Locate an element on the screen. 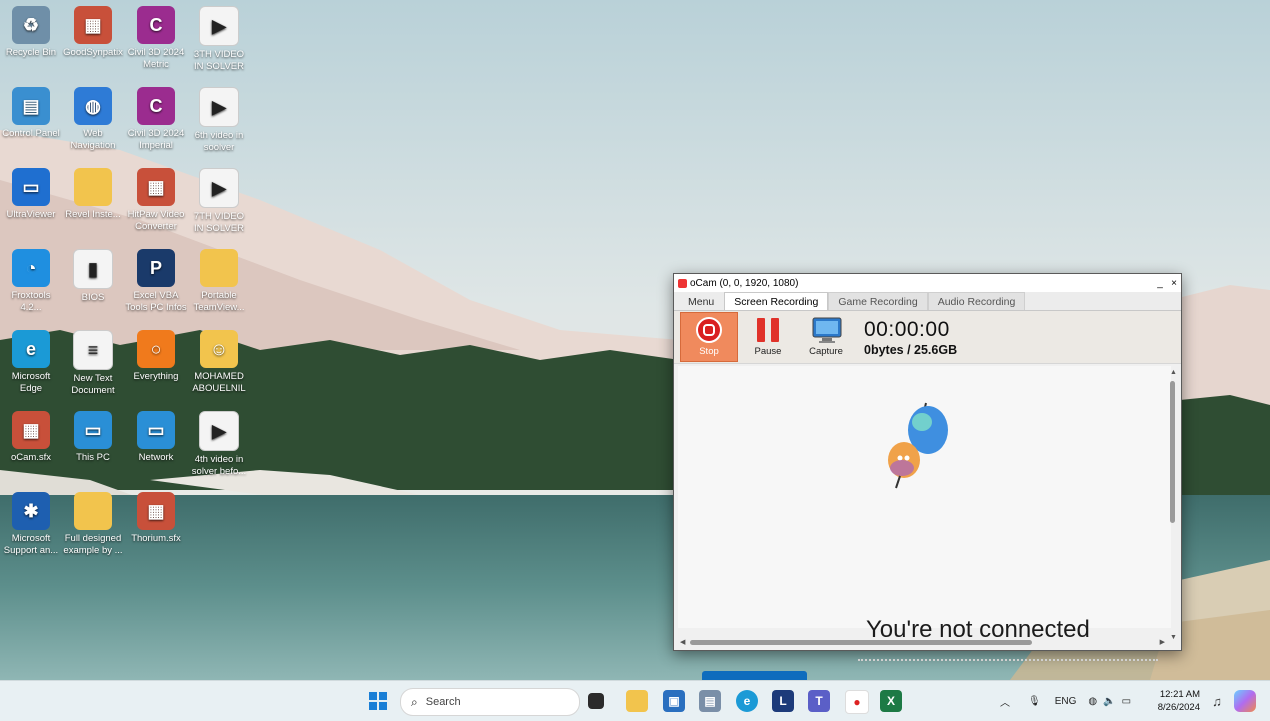  desktop-icon: C Civil 3D 2024 Metric is located at coordinates (156, 38).